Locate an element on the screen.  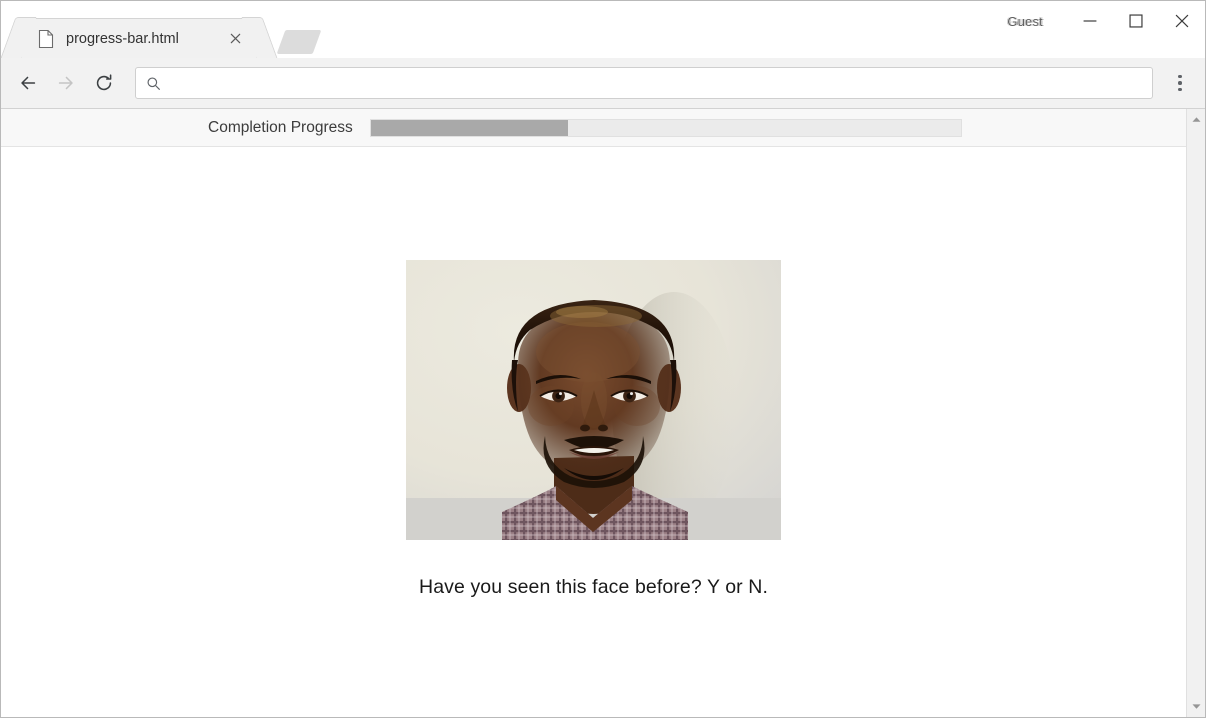
document-icon is located at coordinates (46, 38).